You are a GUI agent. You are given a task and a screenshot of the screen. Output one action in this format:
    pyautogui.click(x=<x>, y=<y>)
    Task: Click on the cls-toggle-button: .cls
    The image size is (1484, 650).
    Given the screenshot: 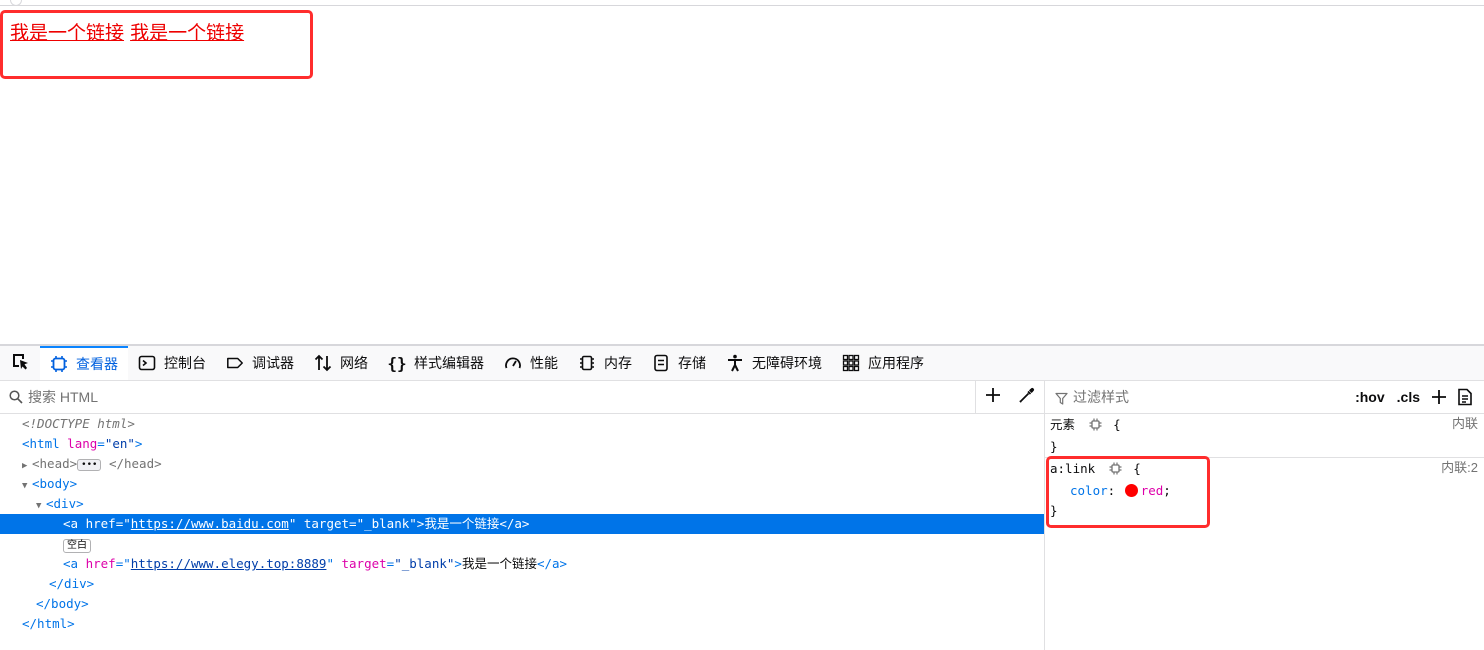 What is the action you would take?
    pyautogui.click(x=1408, y=397)
    